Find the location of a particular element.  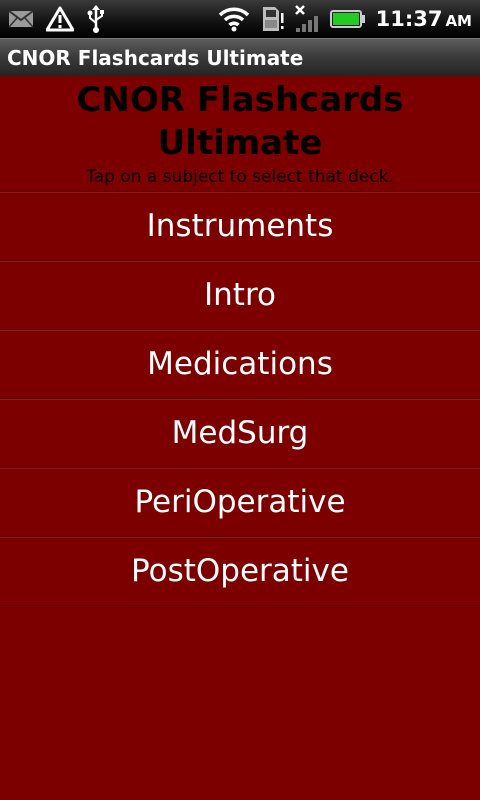

page-title: CNOR Flashcards Ultimate is located at coordinates (240, 120).